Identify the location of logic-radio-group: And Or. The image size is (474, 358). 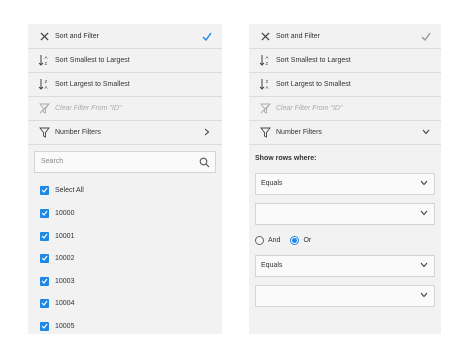
(288, 240).